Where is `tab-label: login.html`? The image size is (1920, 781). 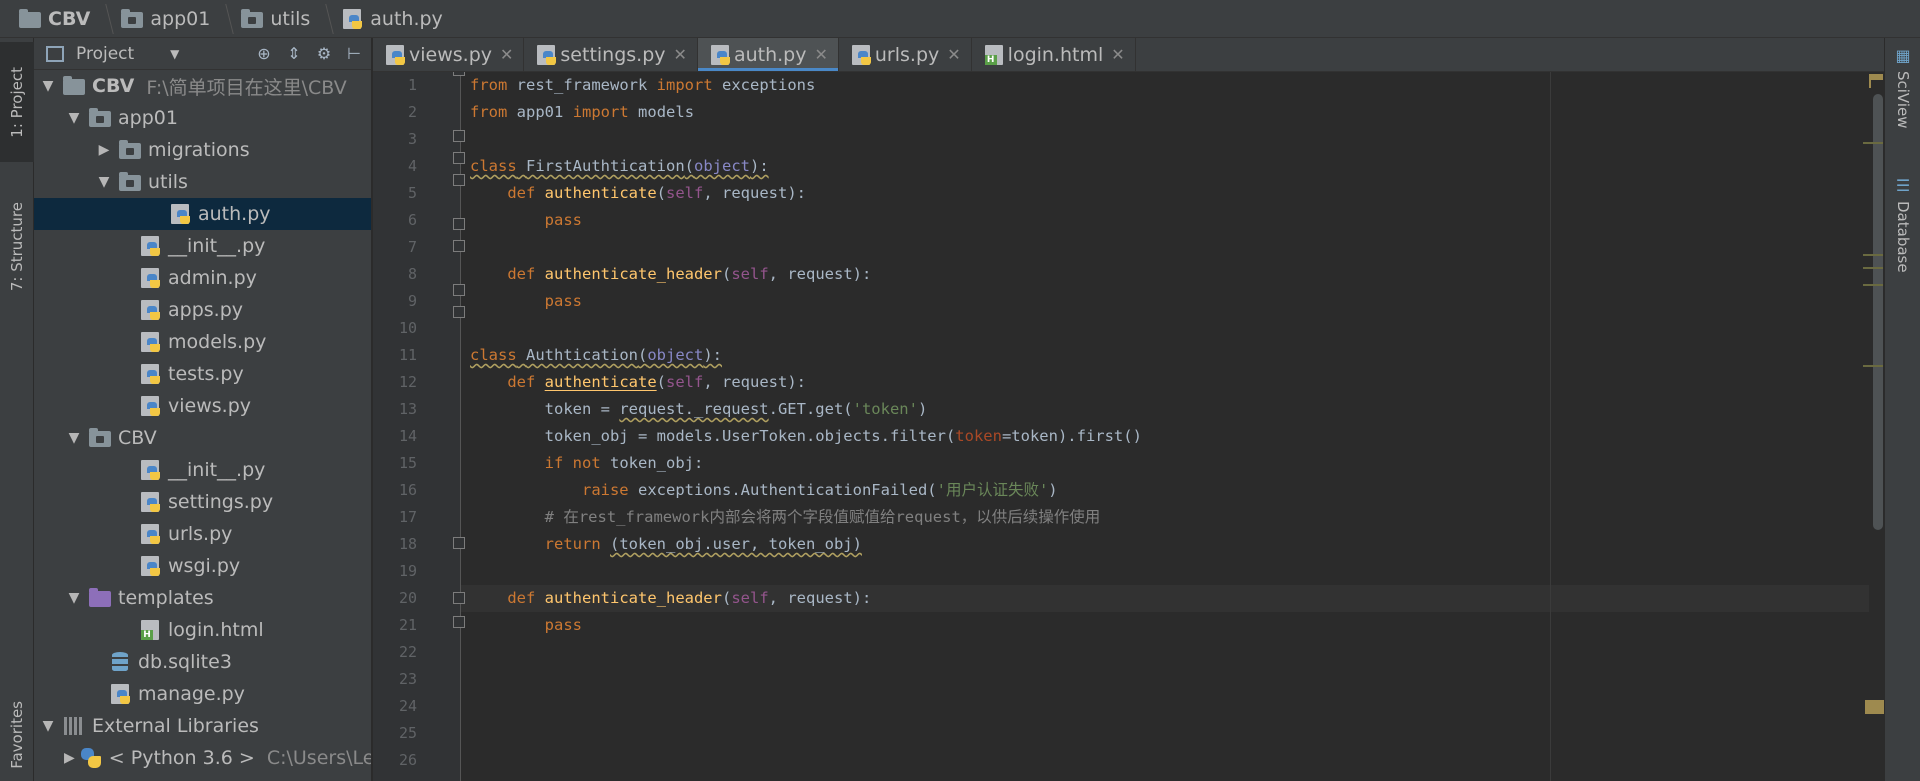 tab-label: login.html is located at coordinates (1055, 54).